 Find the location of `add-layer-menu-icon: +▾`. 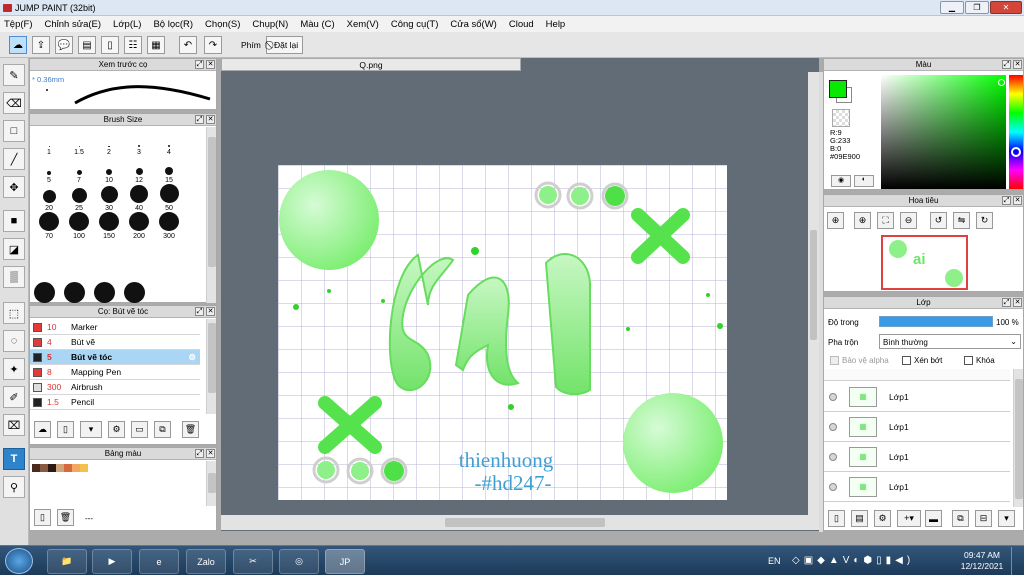

add-layer-menu-icon: +▾ is located at coordinates (909, 518).